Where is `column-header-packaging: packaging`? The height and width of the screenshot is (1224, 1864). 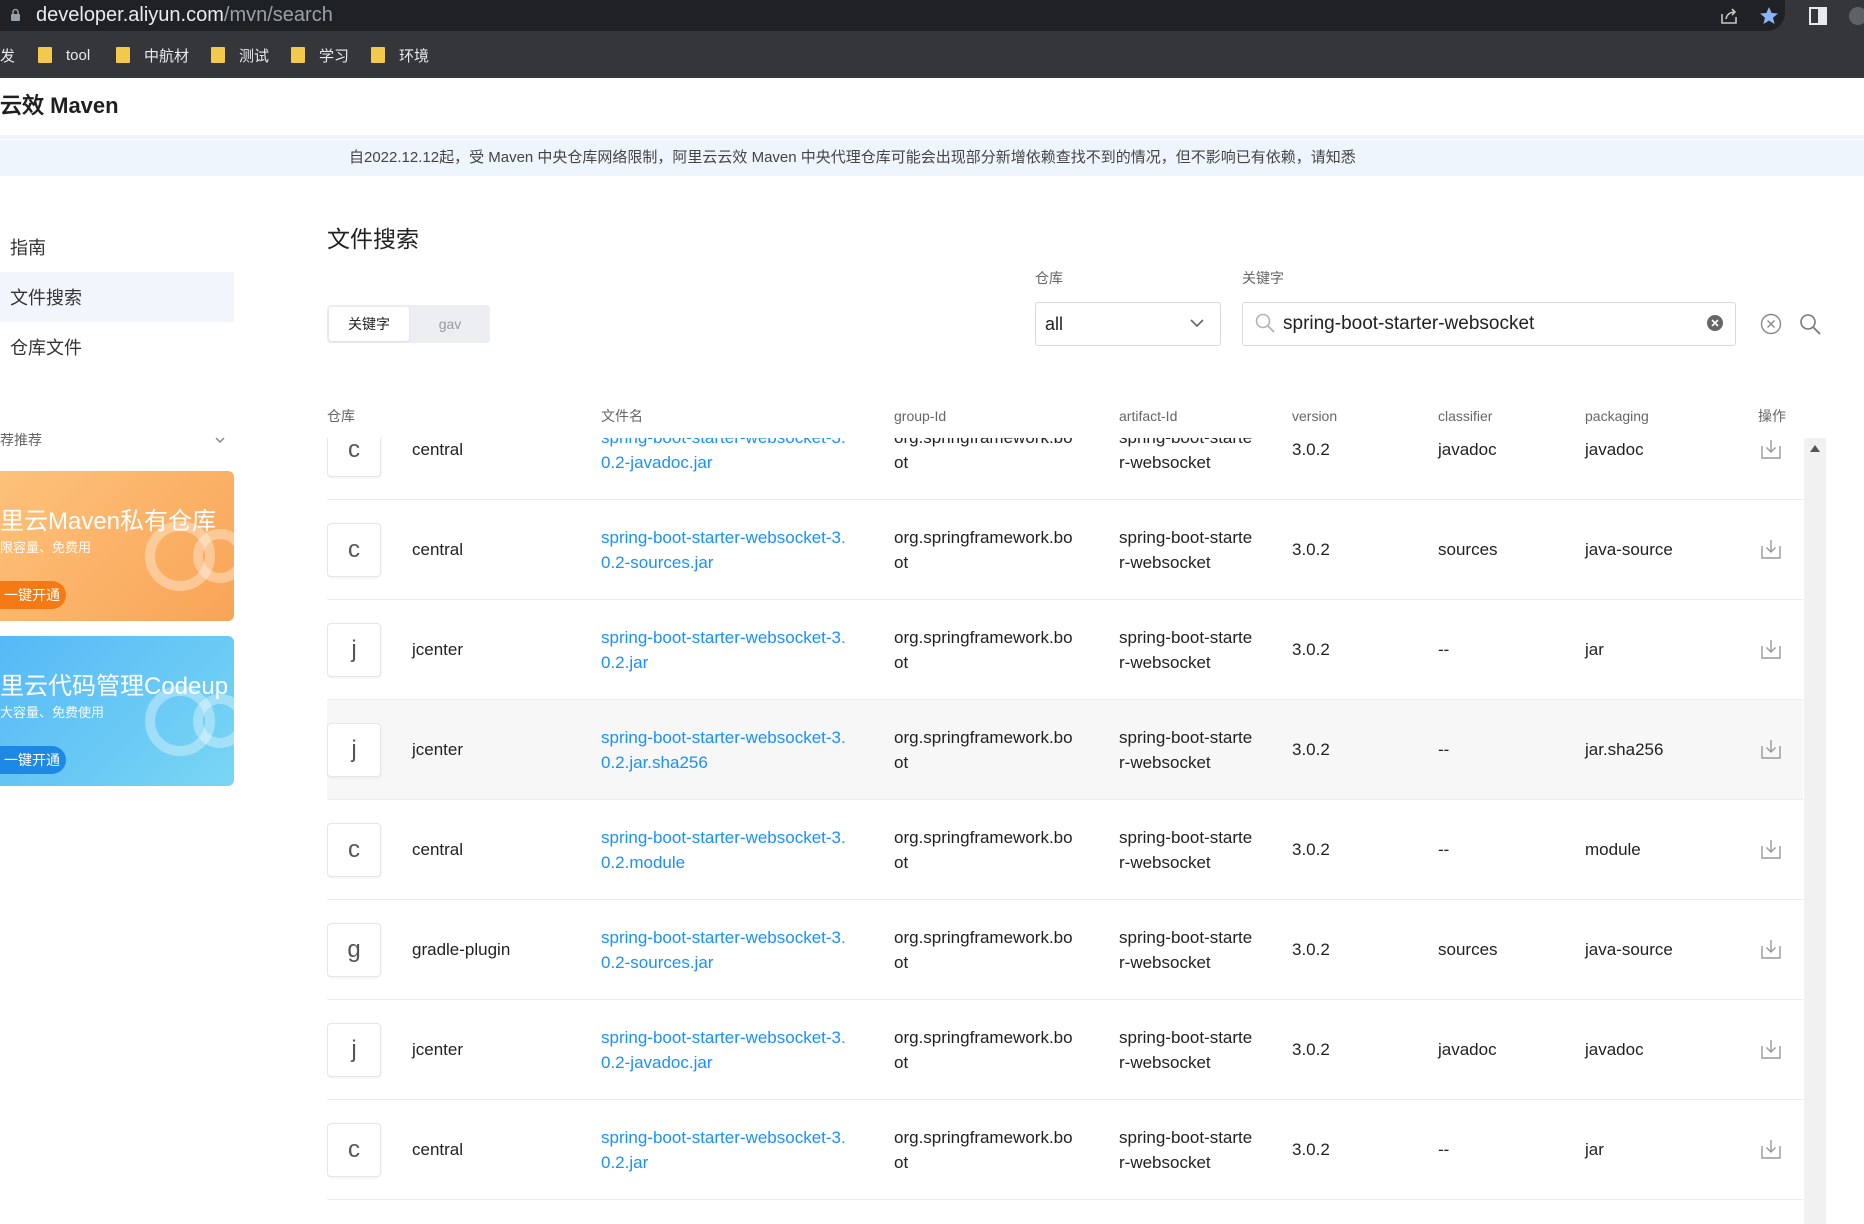 column-header-packaging: packaging is located at coordinates (1617, 416).